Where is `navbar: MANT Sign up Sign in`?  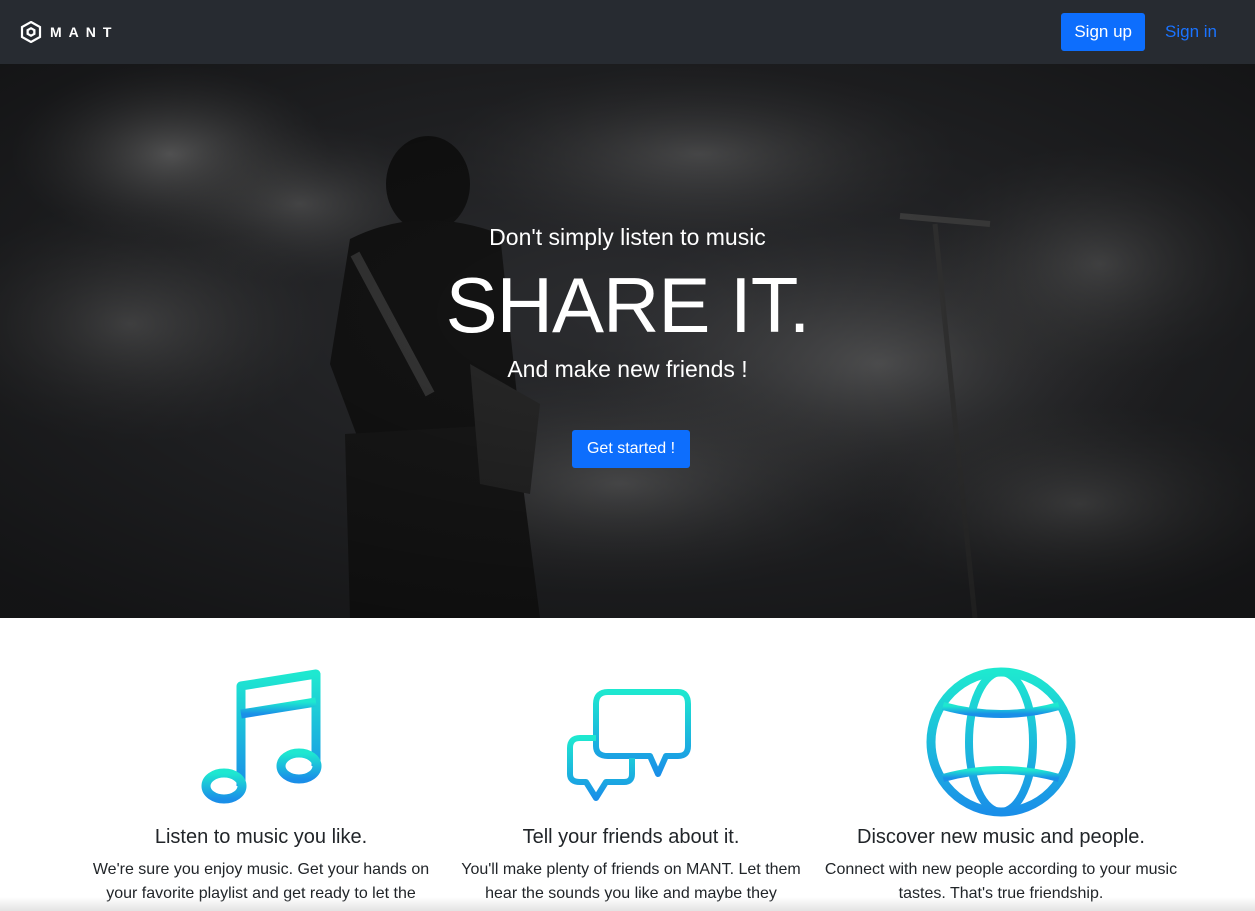 navbar: MANT Sign up Sign in is located at coordinates (627, 32).